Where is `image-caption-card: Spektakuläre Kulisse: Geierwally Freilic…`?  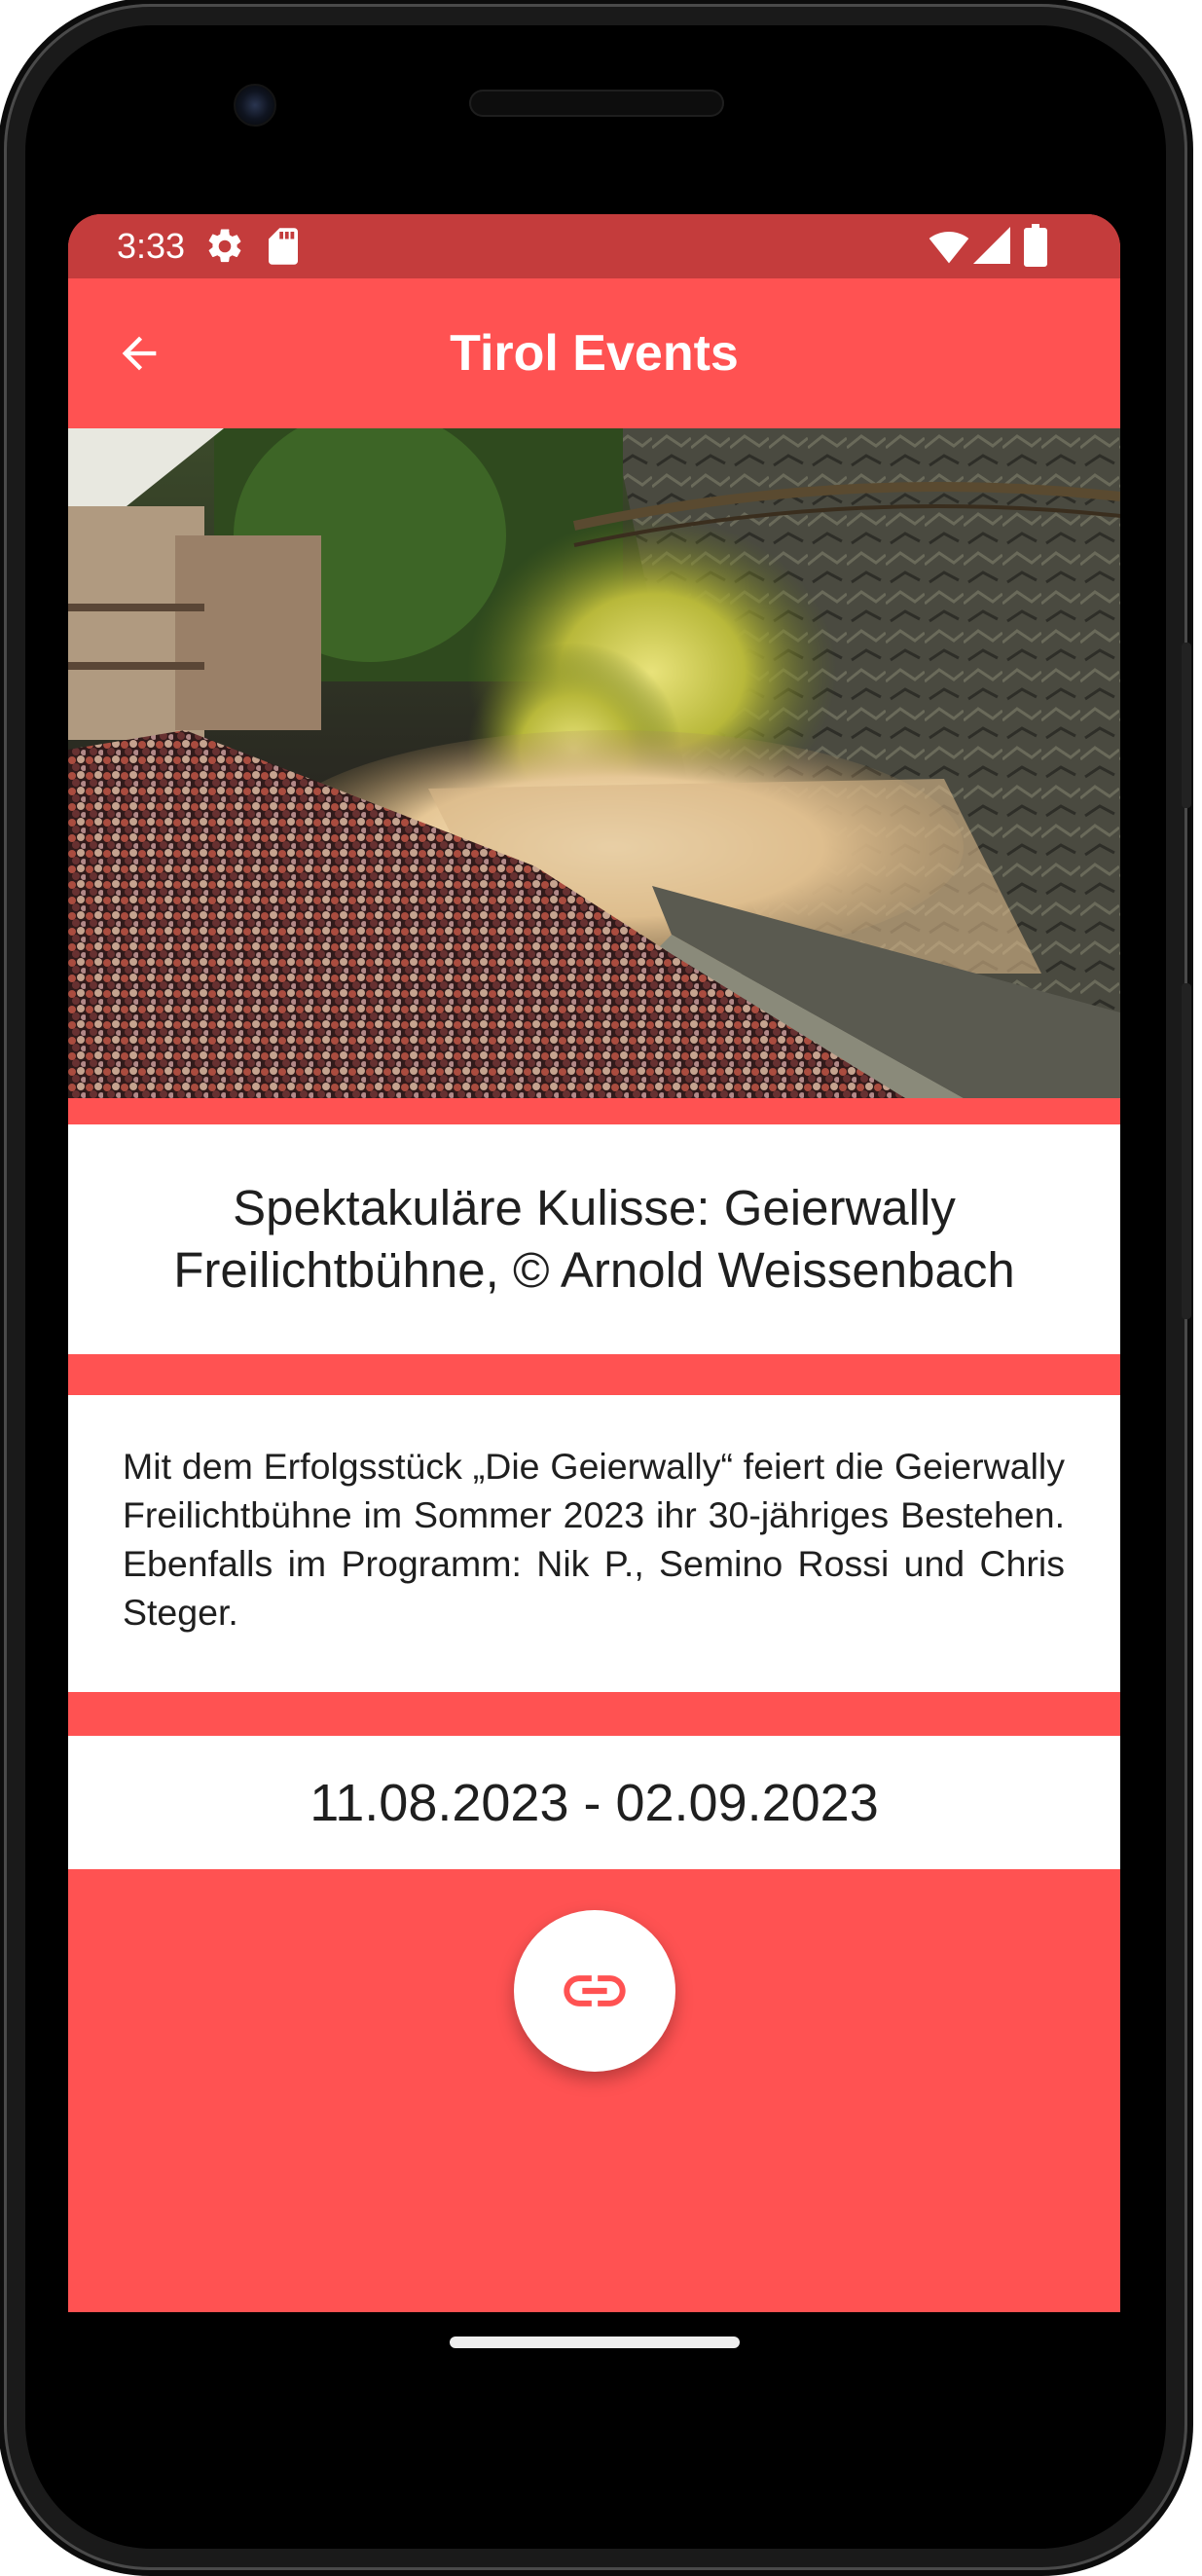 image-caption-card: Spektakuläre Kulisse: Geierwally Freilic… is located at coordinates (594, 1239).